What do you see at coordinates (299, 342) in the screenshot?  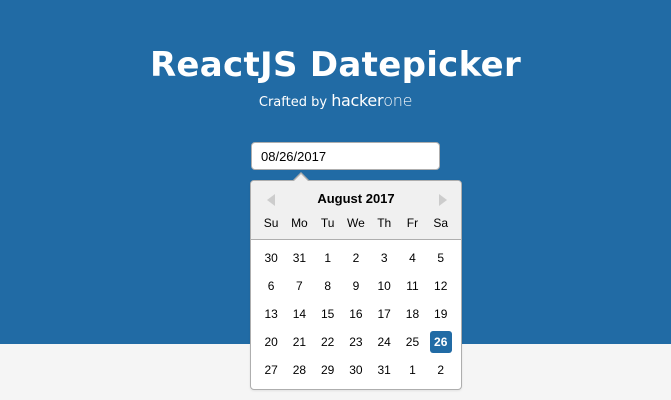 I see `calendar-day-label: 21` at bounding box center [299, 342].